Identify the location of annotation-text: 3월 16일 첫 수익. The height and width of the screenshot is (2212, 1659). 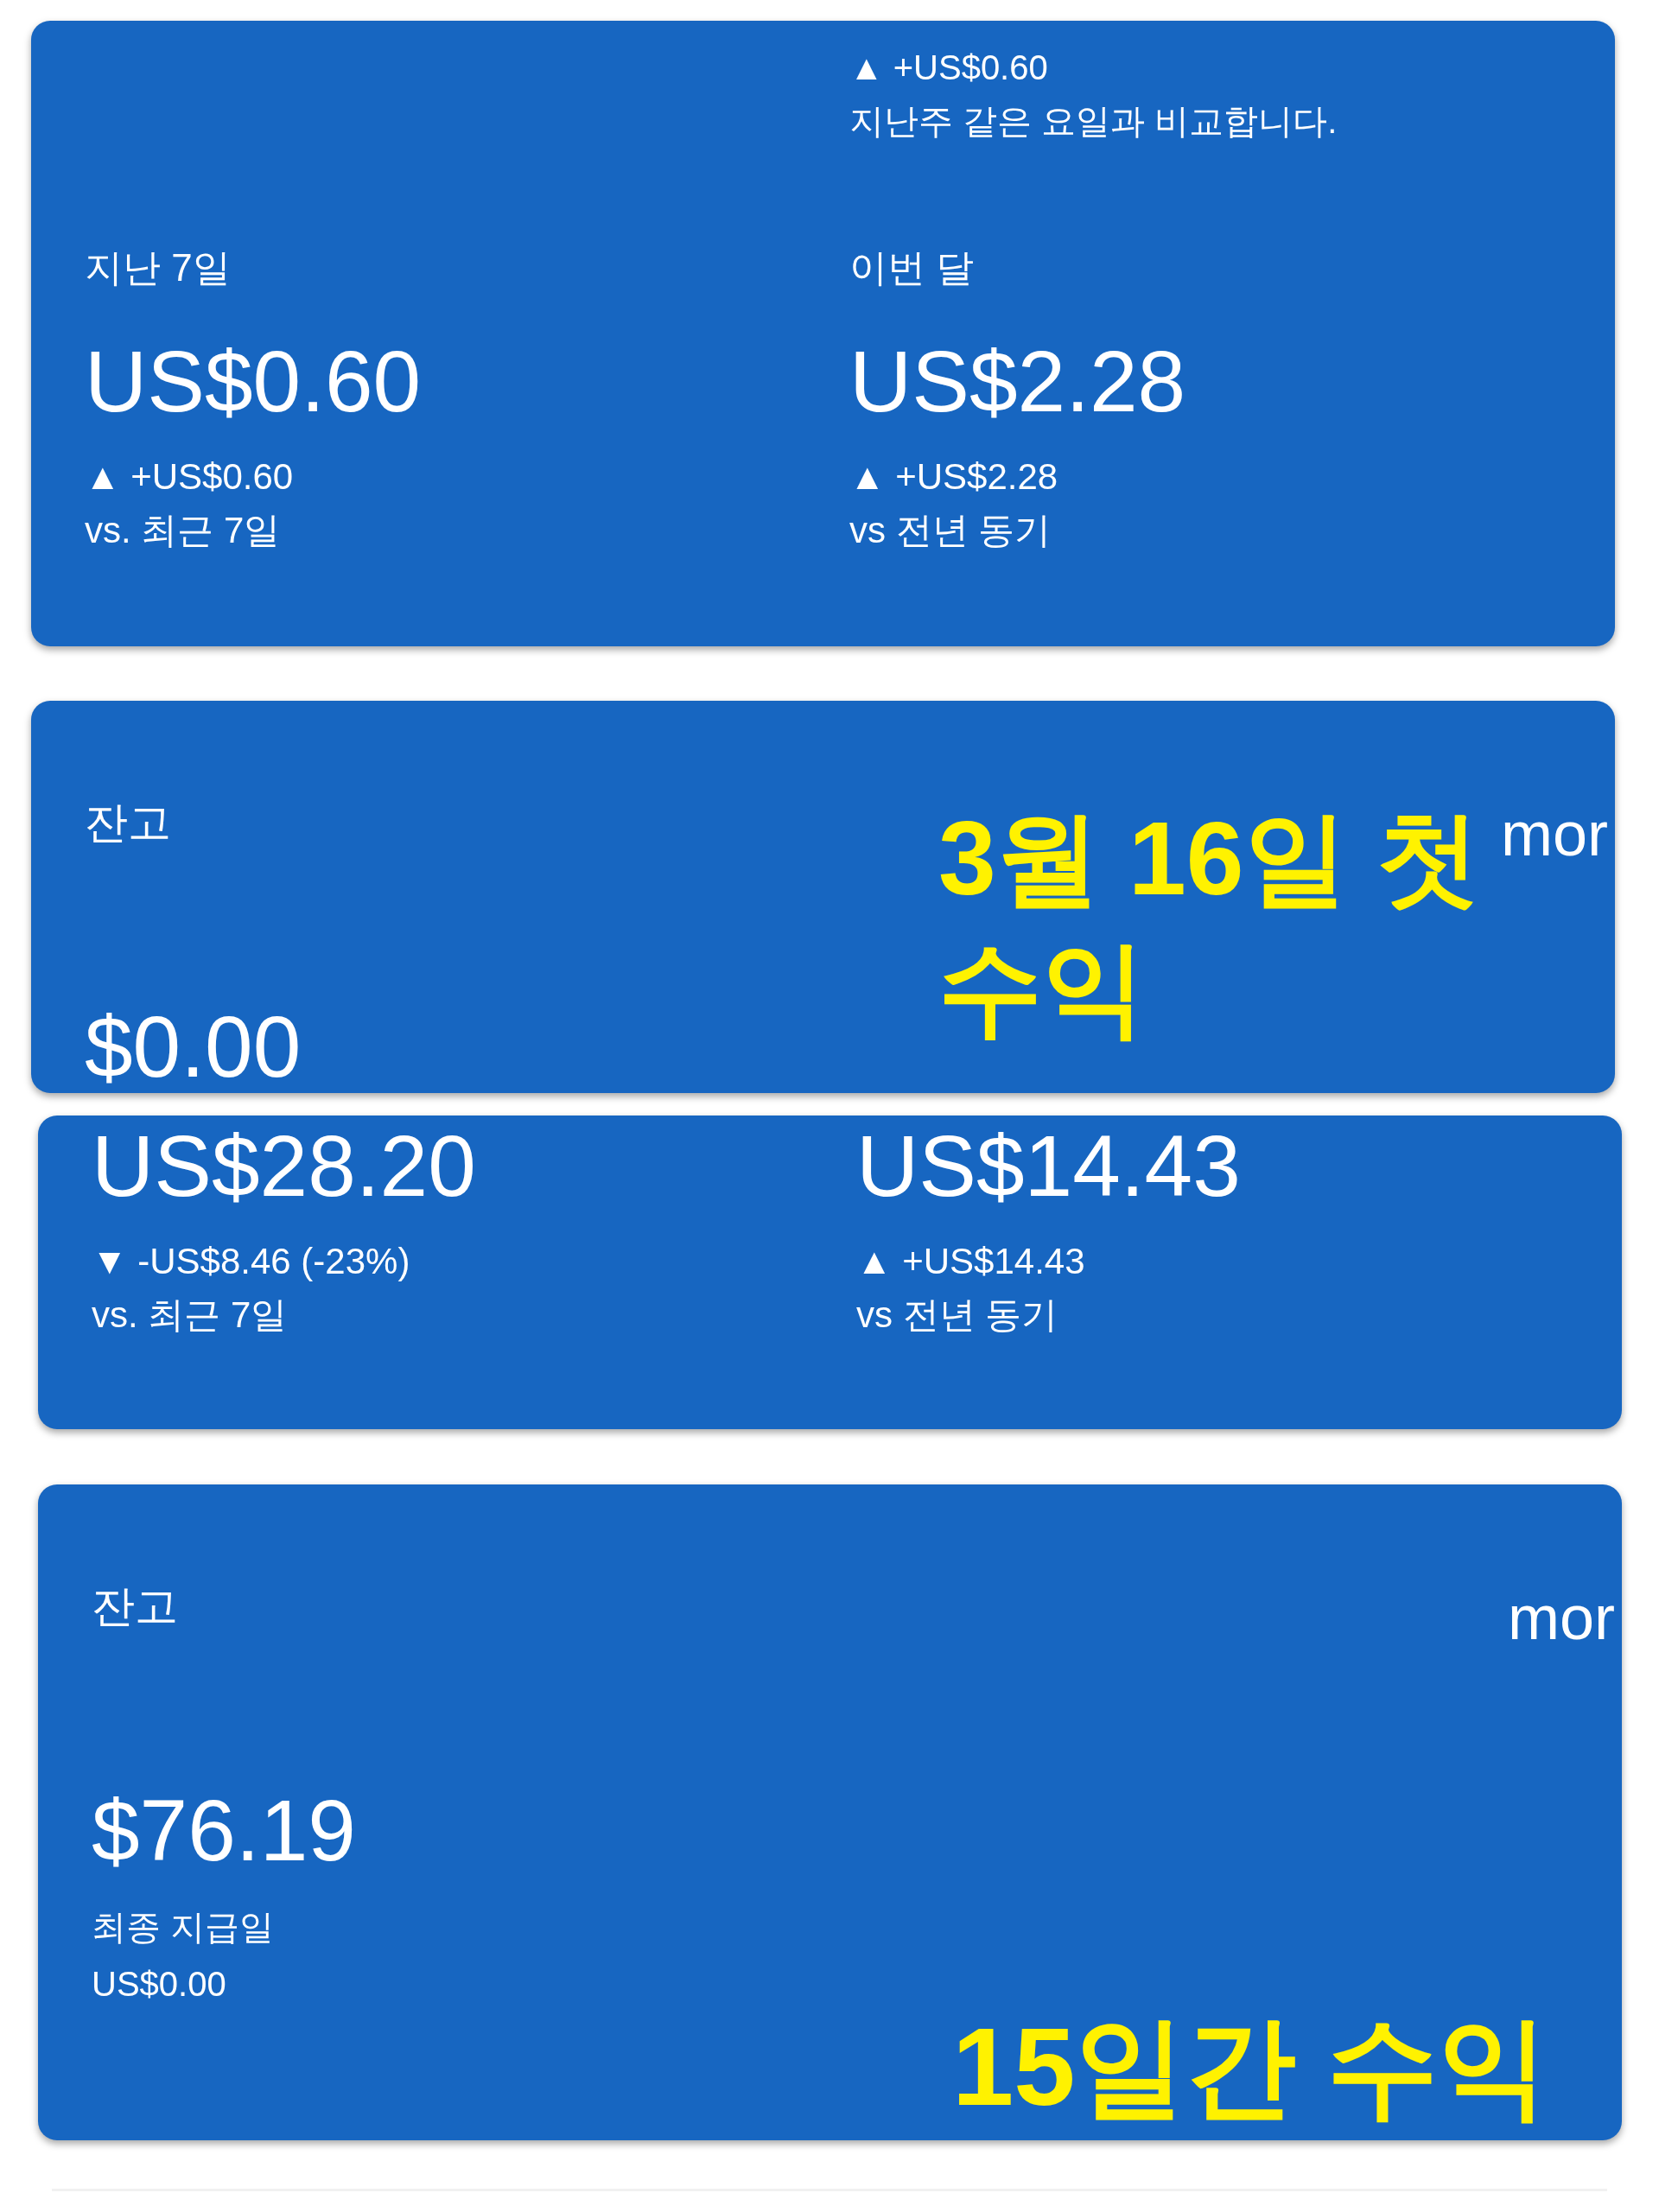
(1209, 923).